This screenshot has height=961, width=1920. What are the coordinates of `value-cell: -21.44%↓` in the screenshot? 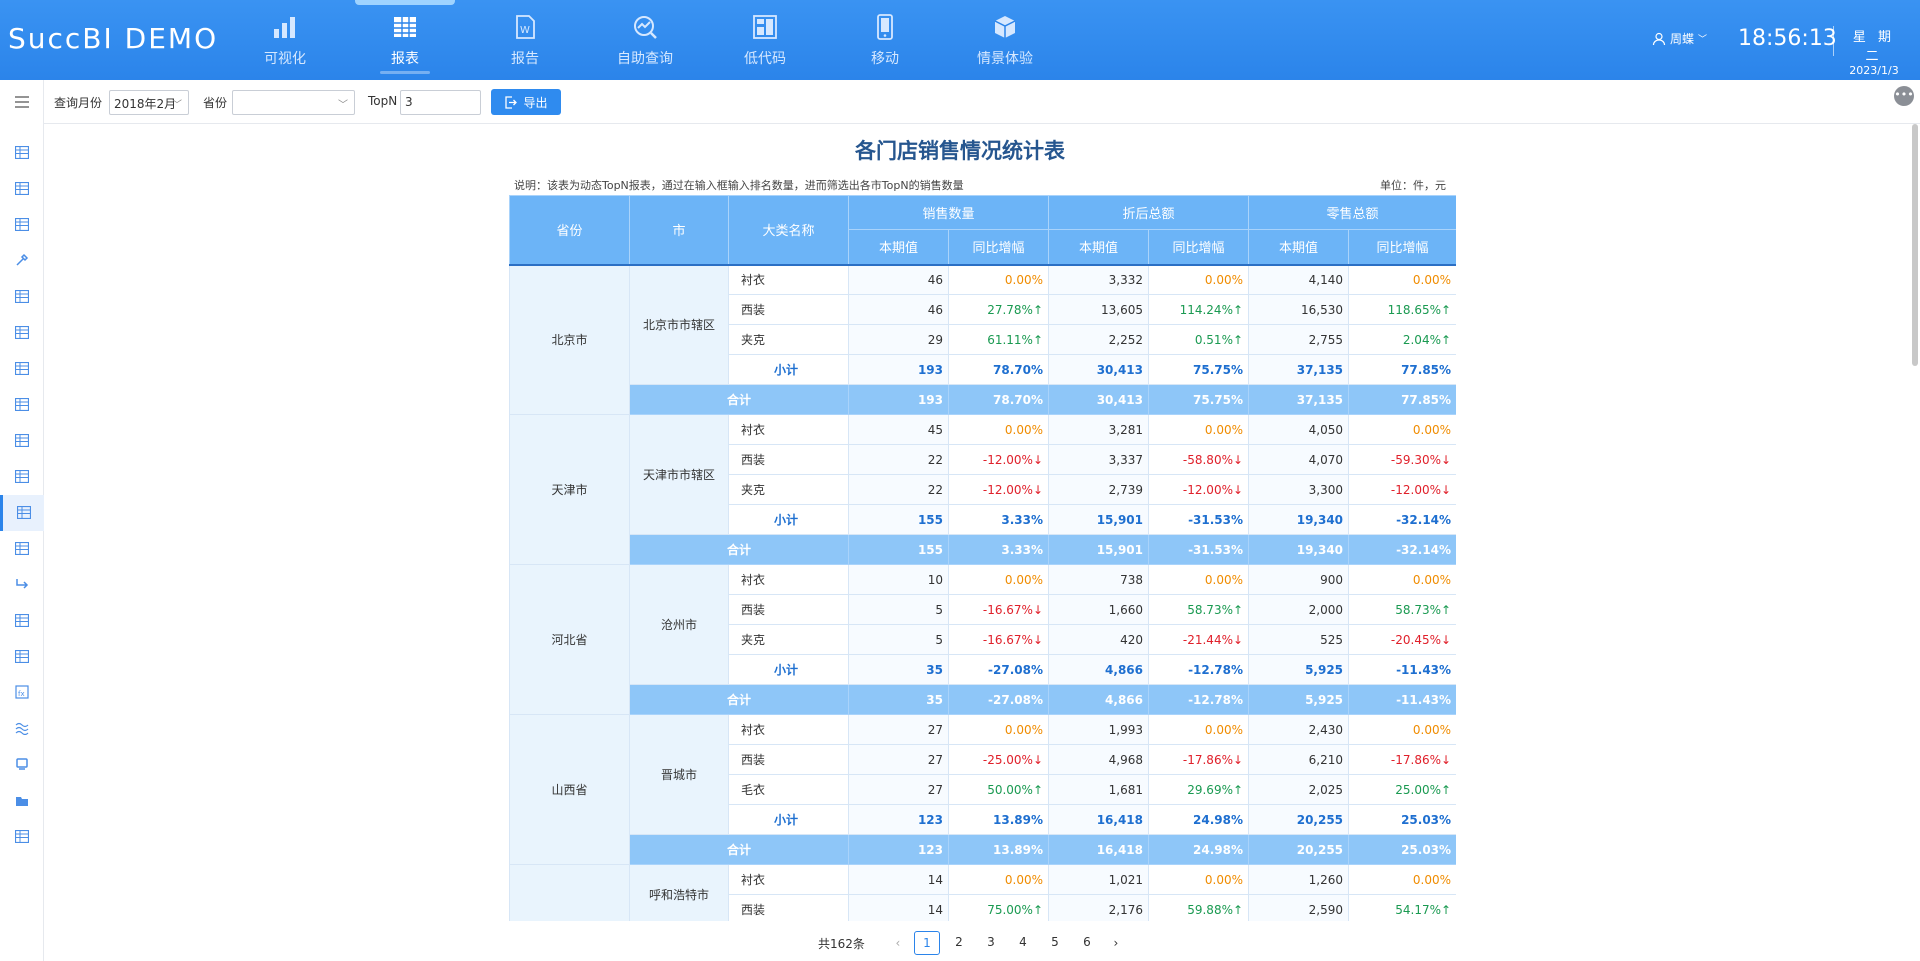 It's located at (1199, 639).